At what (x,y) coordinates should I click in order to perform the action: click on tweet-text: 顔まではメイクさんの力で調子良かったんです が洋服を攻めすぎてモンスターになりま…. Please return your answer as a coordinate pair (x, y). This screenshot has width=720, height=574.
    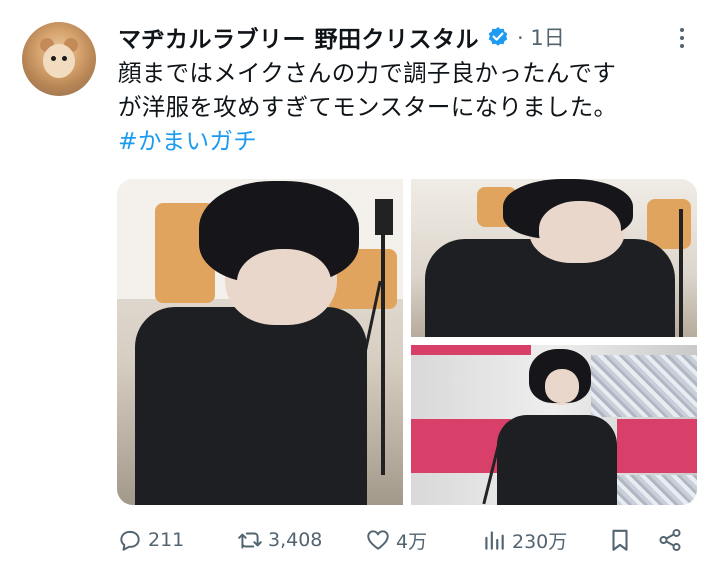
    Looking at the image, I should click on (408, 107).